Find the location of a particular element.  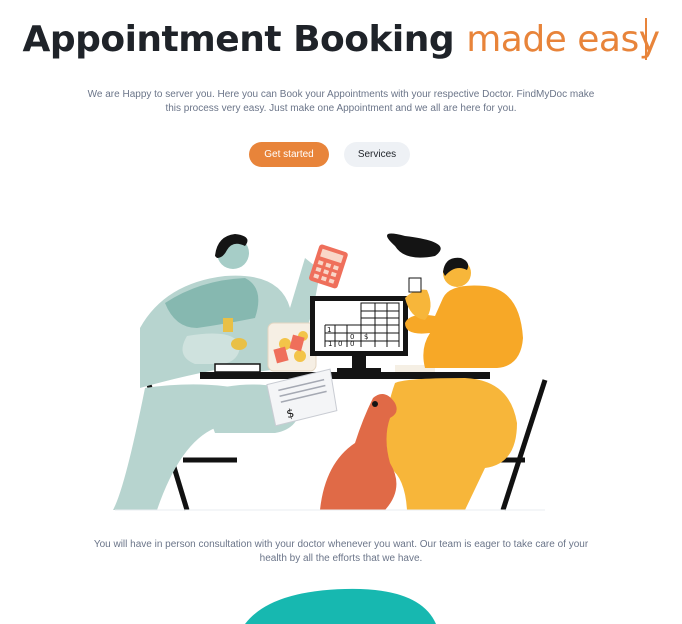

keyboard is located at coordinates (237, 368).